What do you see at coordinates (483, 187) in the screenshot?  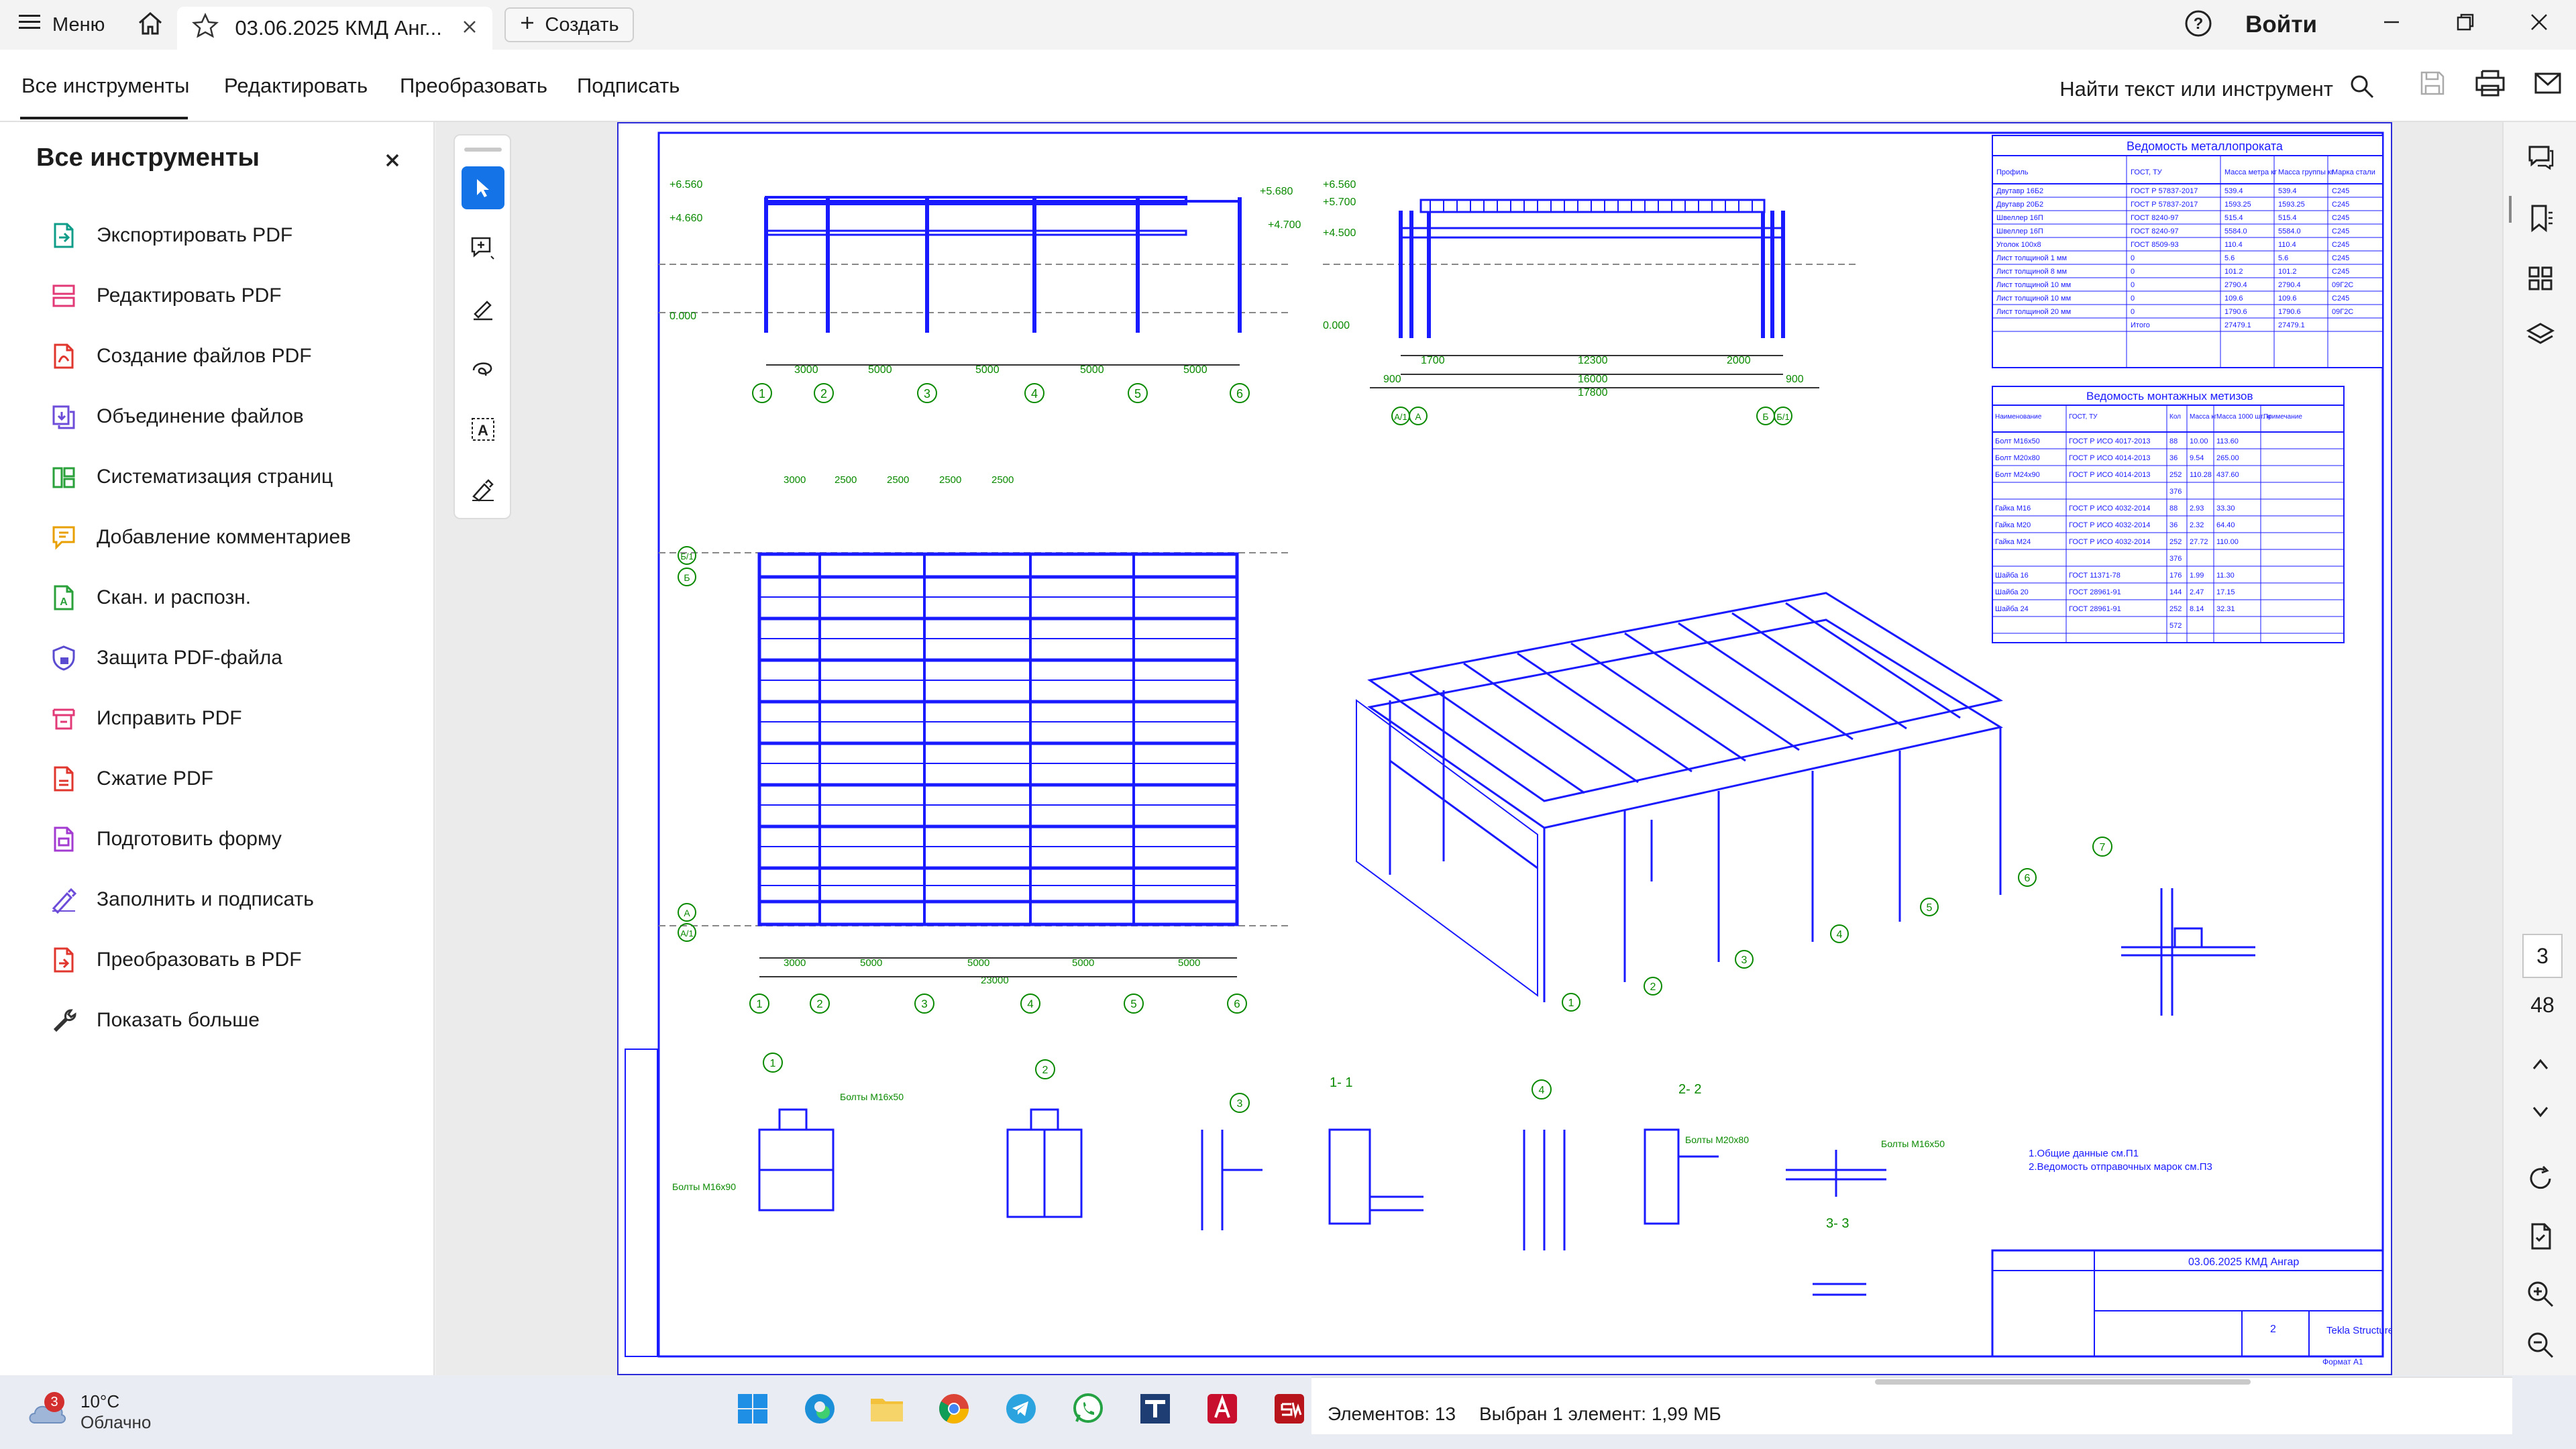 I see `select-tool-button` at bounding box center [483, 187].